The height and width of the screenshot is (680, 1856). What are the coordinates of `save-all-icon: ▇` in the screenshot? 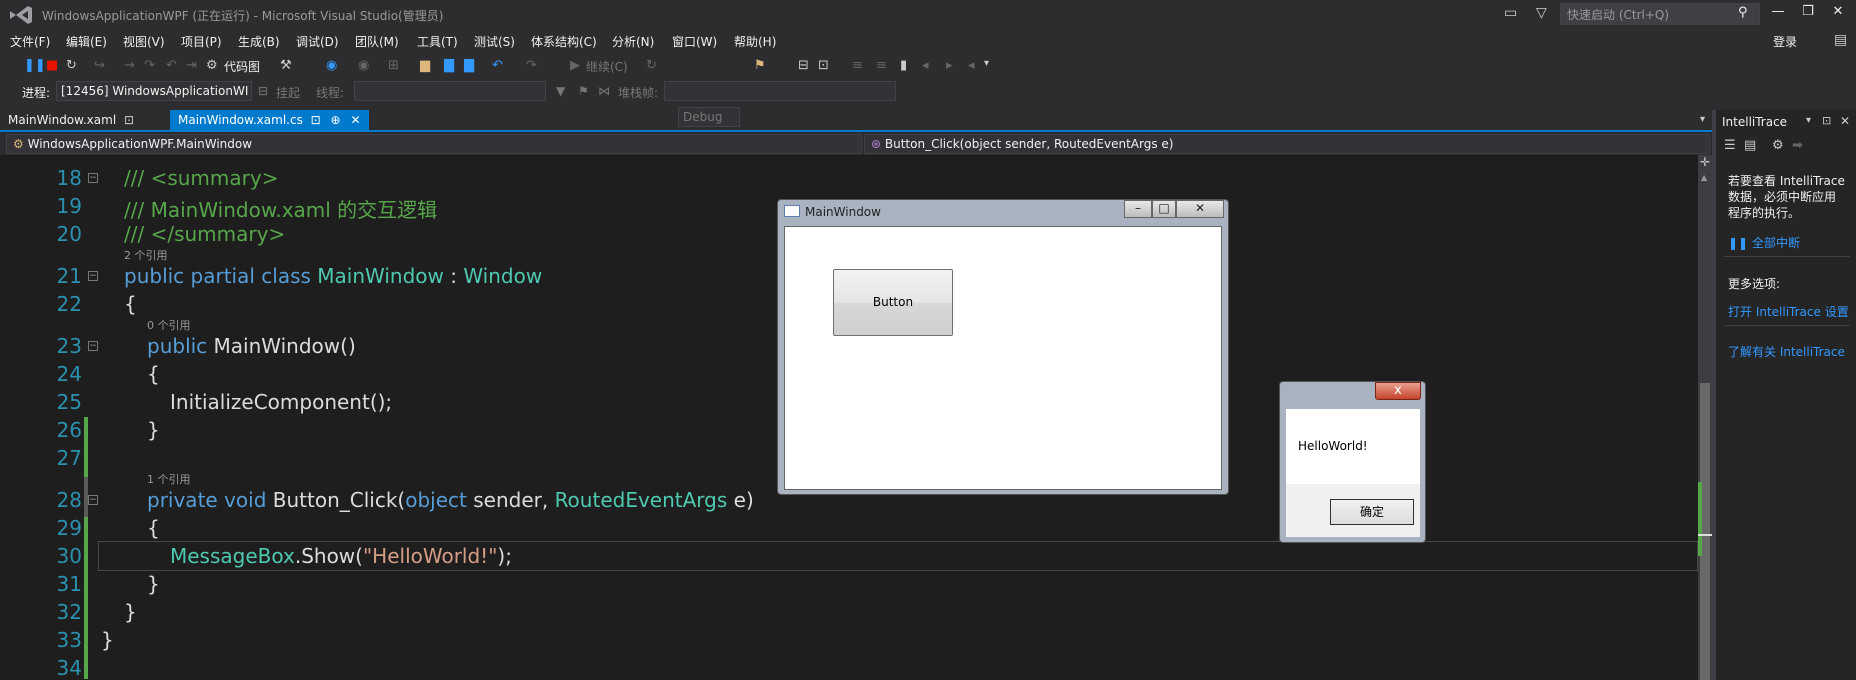 It's located at (469, 65).